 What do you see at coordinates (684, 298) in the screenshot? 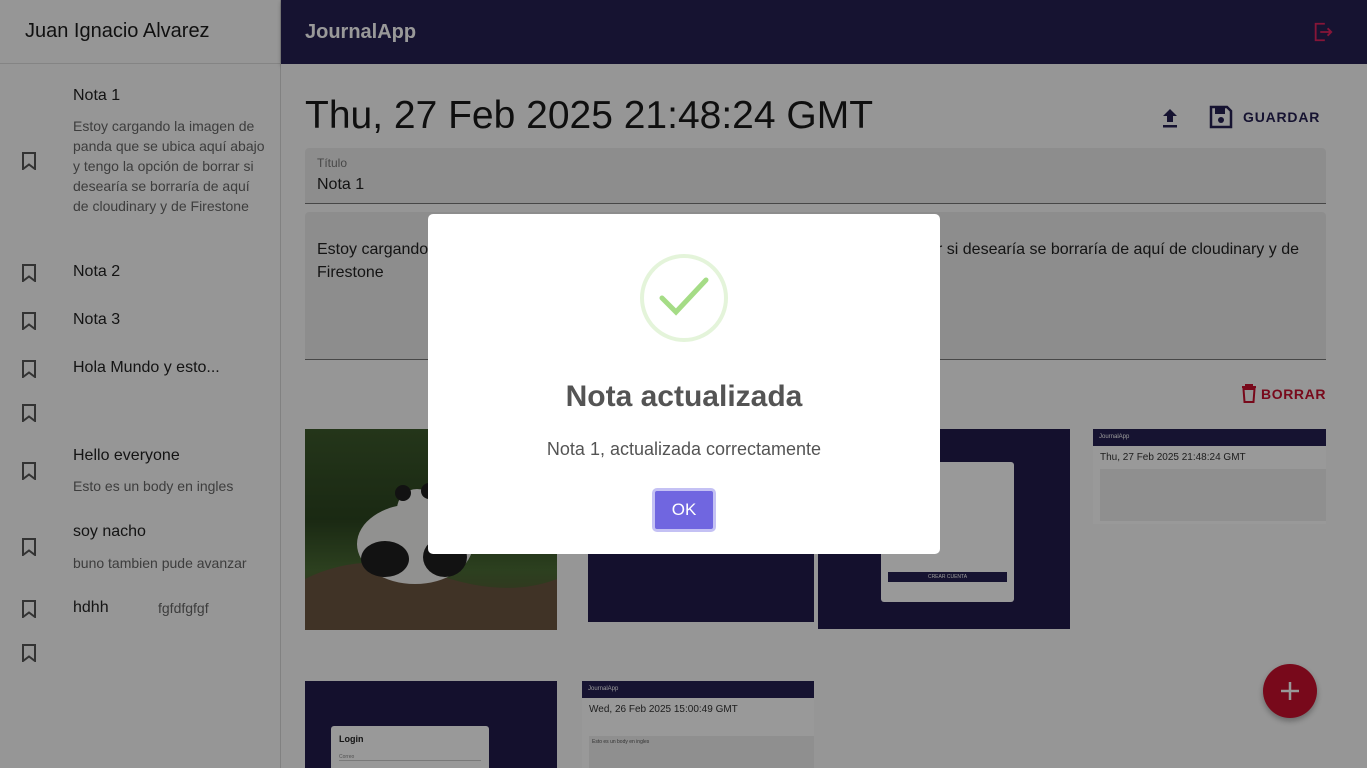
I see `success-check-icon` at bounding box center [684, 298].